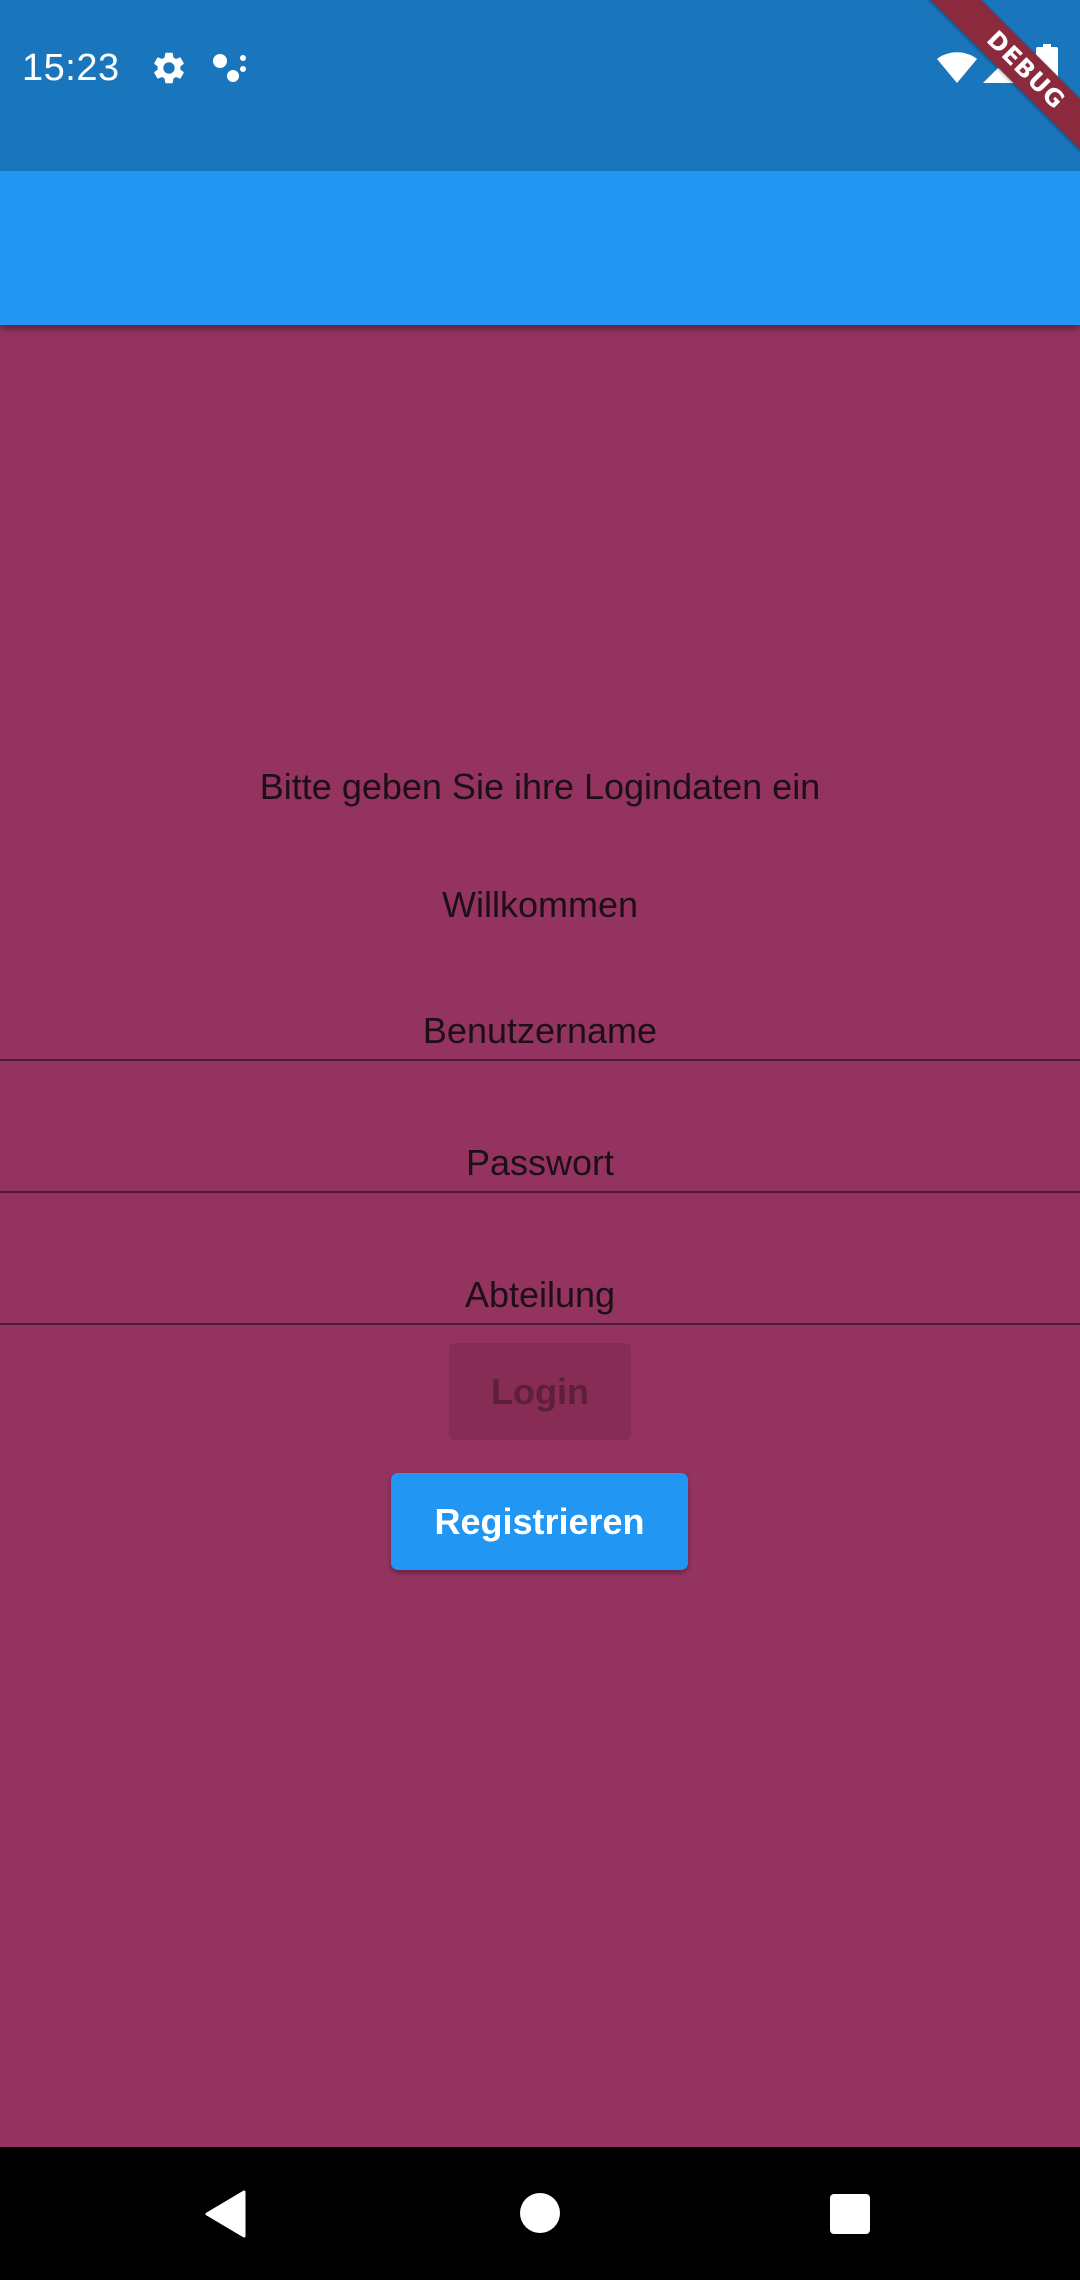 This screenshot has width=1080, height=2280. Describe the element at coordinates (71, 68) in the screenshot. I see `status-time: 15:23` at that location.